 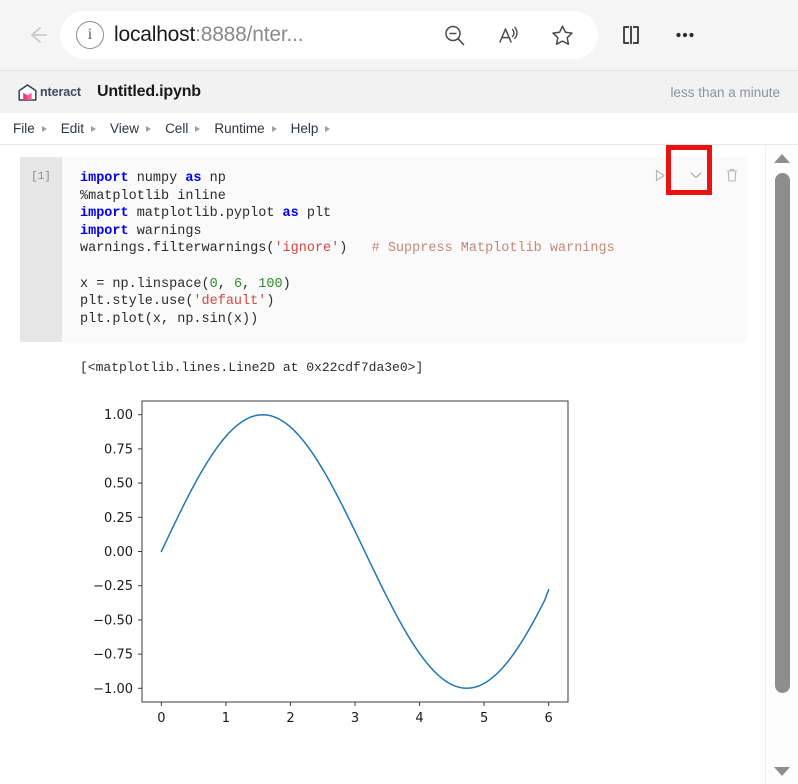 I want to click on menu-label: Runtime, so click(x=239, y=128).